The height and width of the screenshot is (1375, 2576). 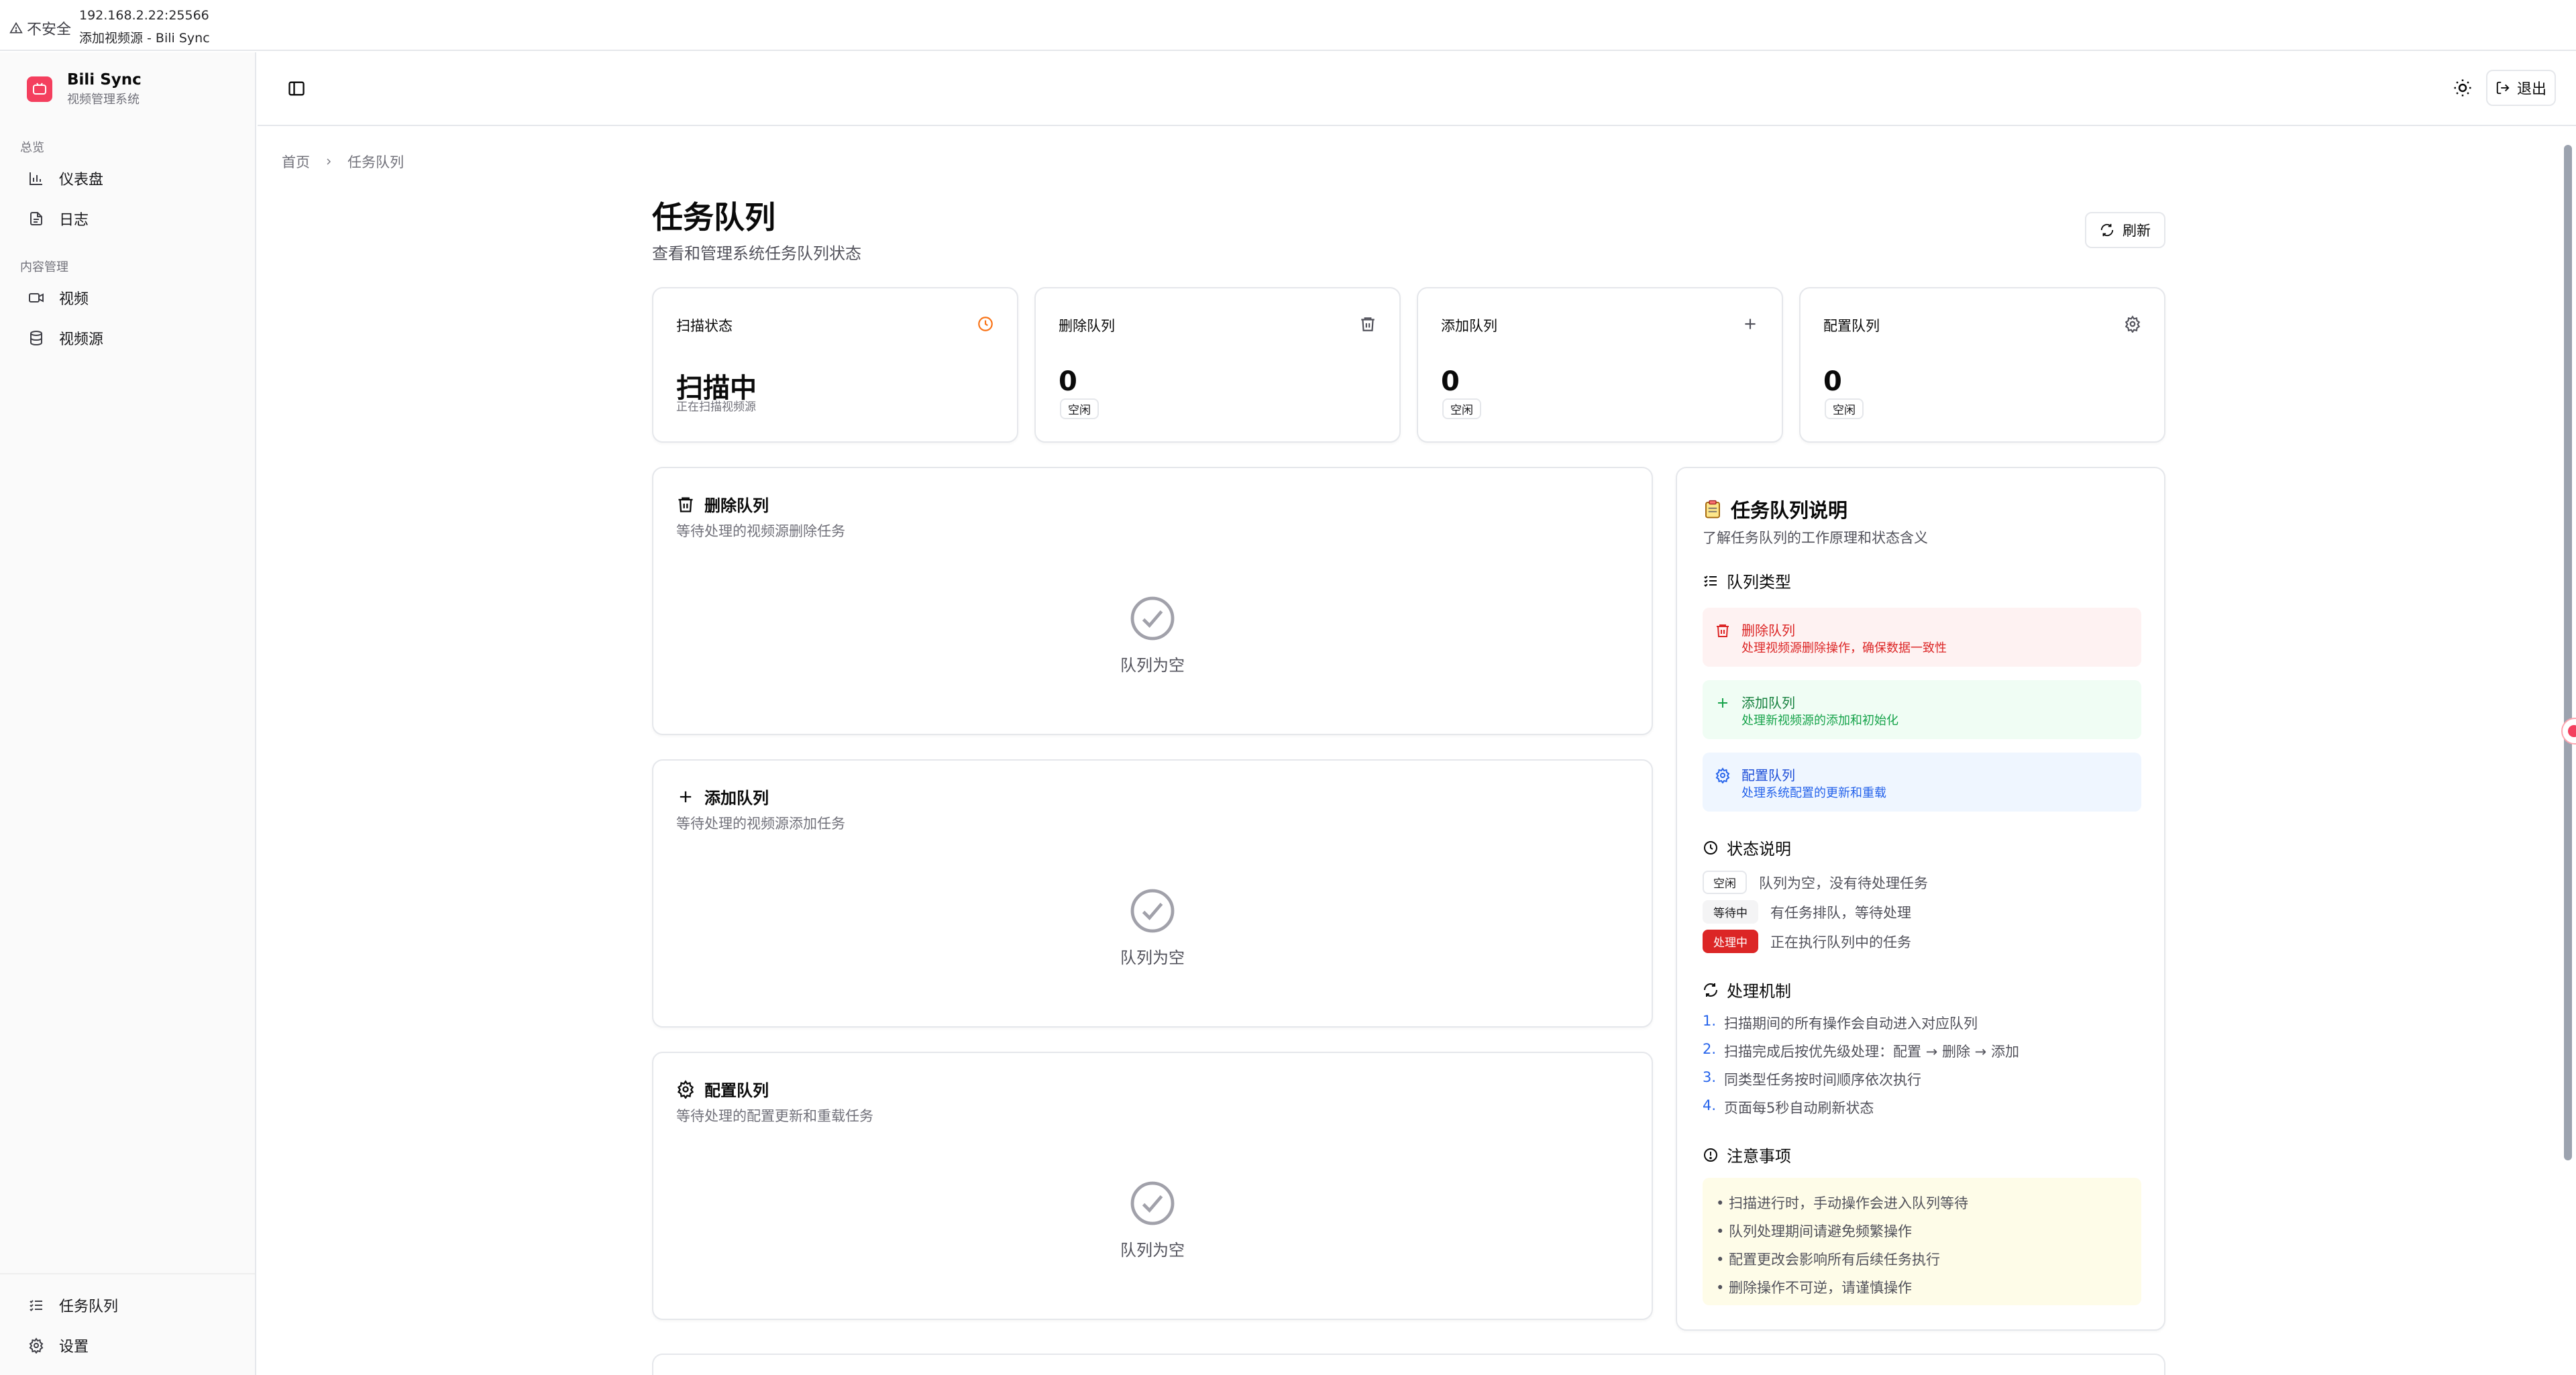 I want to click on sidebar-item-label: 设置, so click(x=74, y=1347).